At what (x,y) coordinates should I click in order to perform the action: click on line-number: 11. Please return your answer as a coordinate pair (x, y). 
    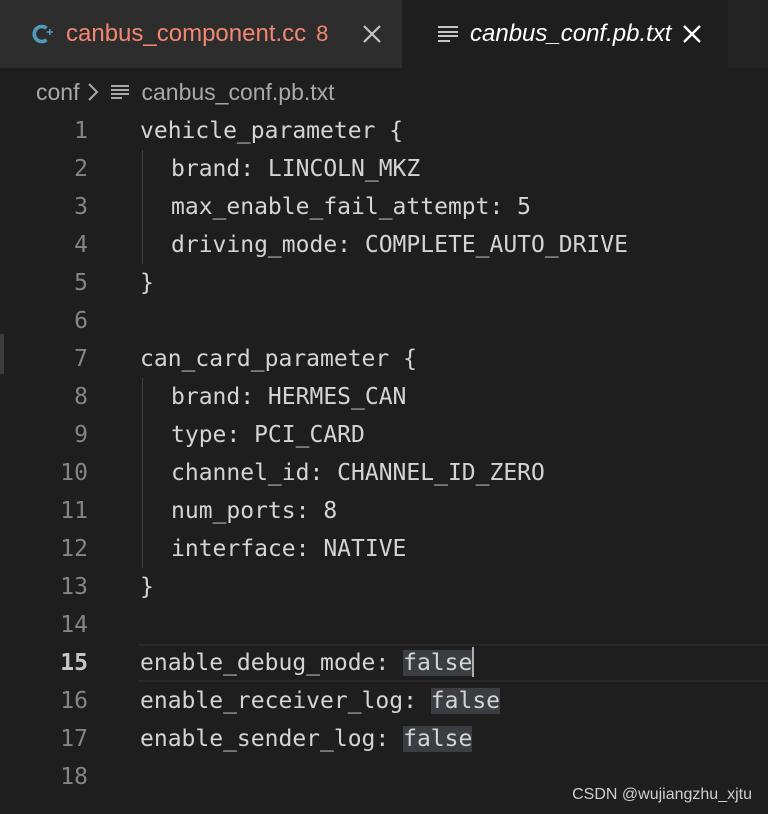
    Looking at the image, I should click on (74, 511).